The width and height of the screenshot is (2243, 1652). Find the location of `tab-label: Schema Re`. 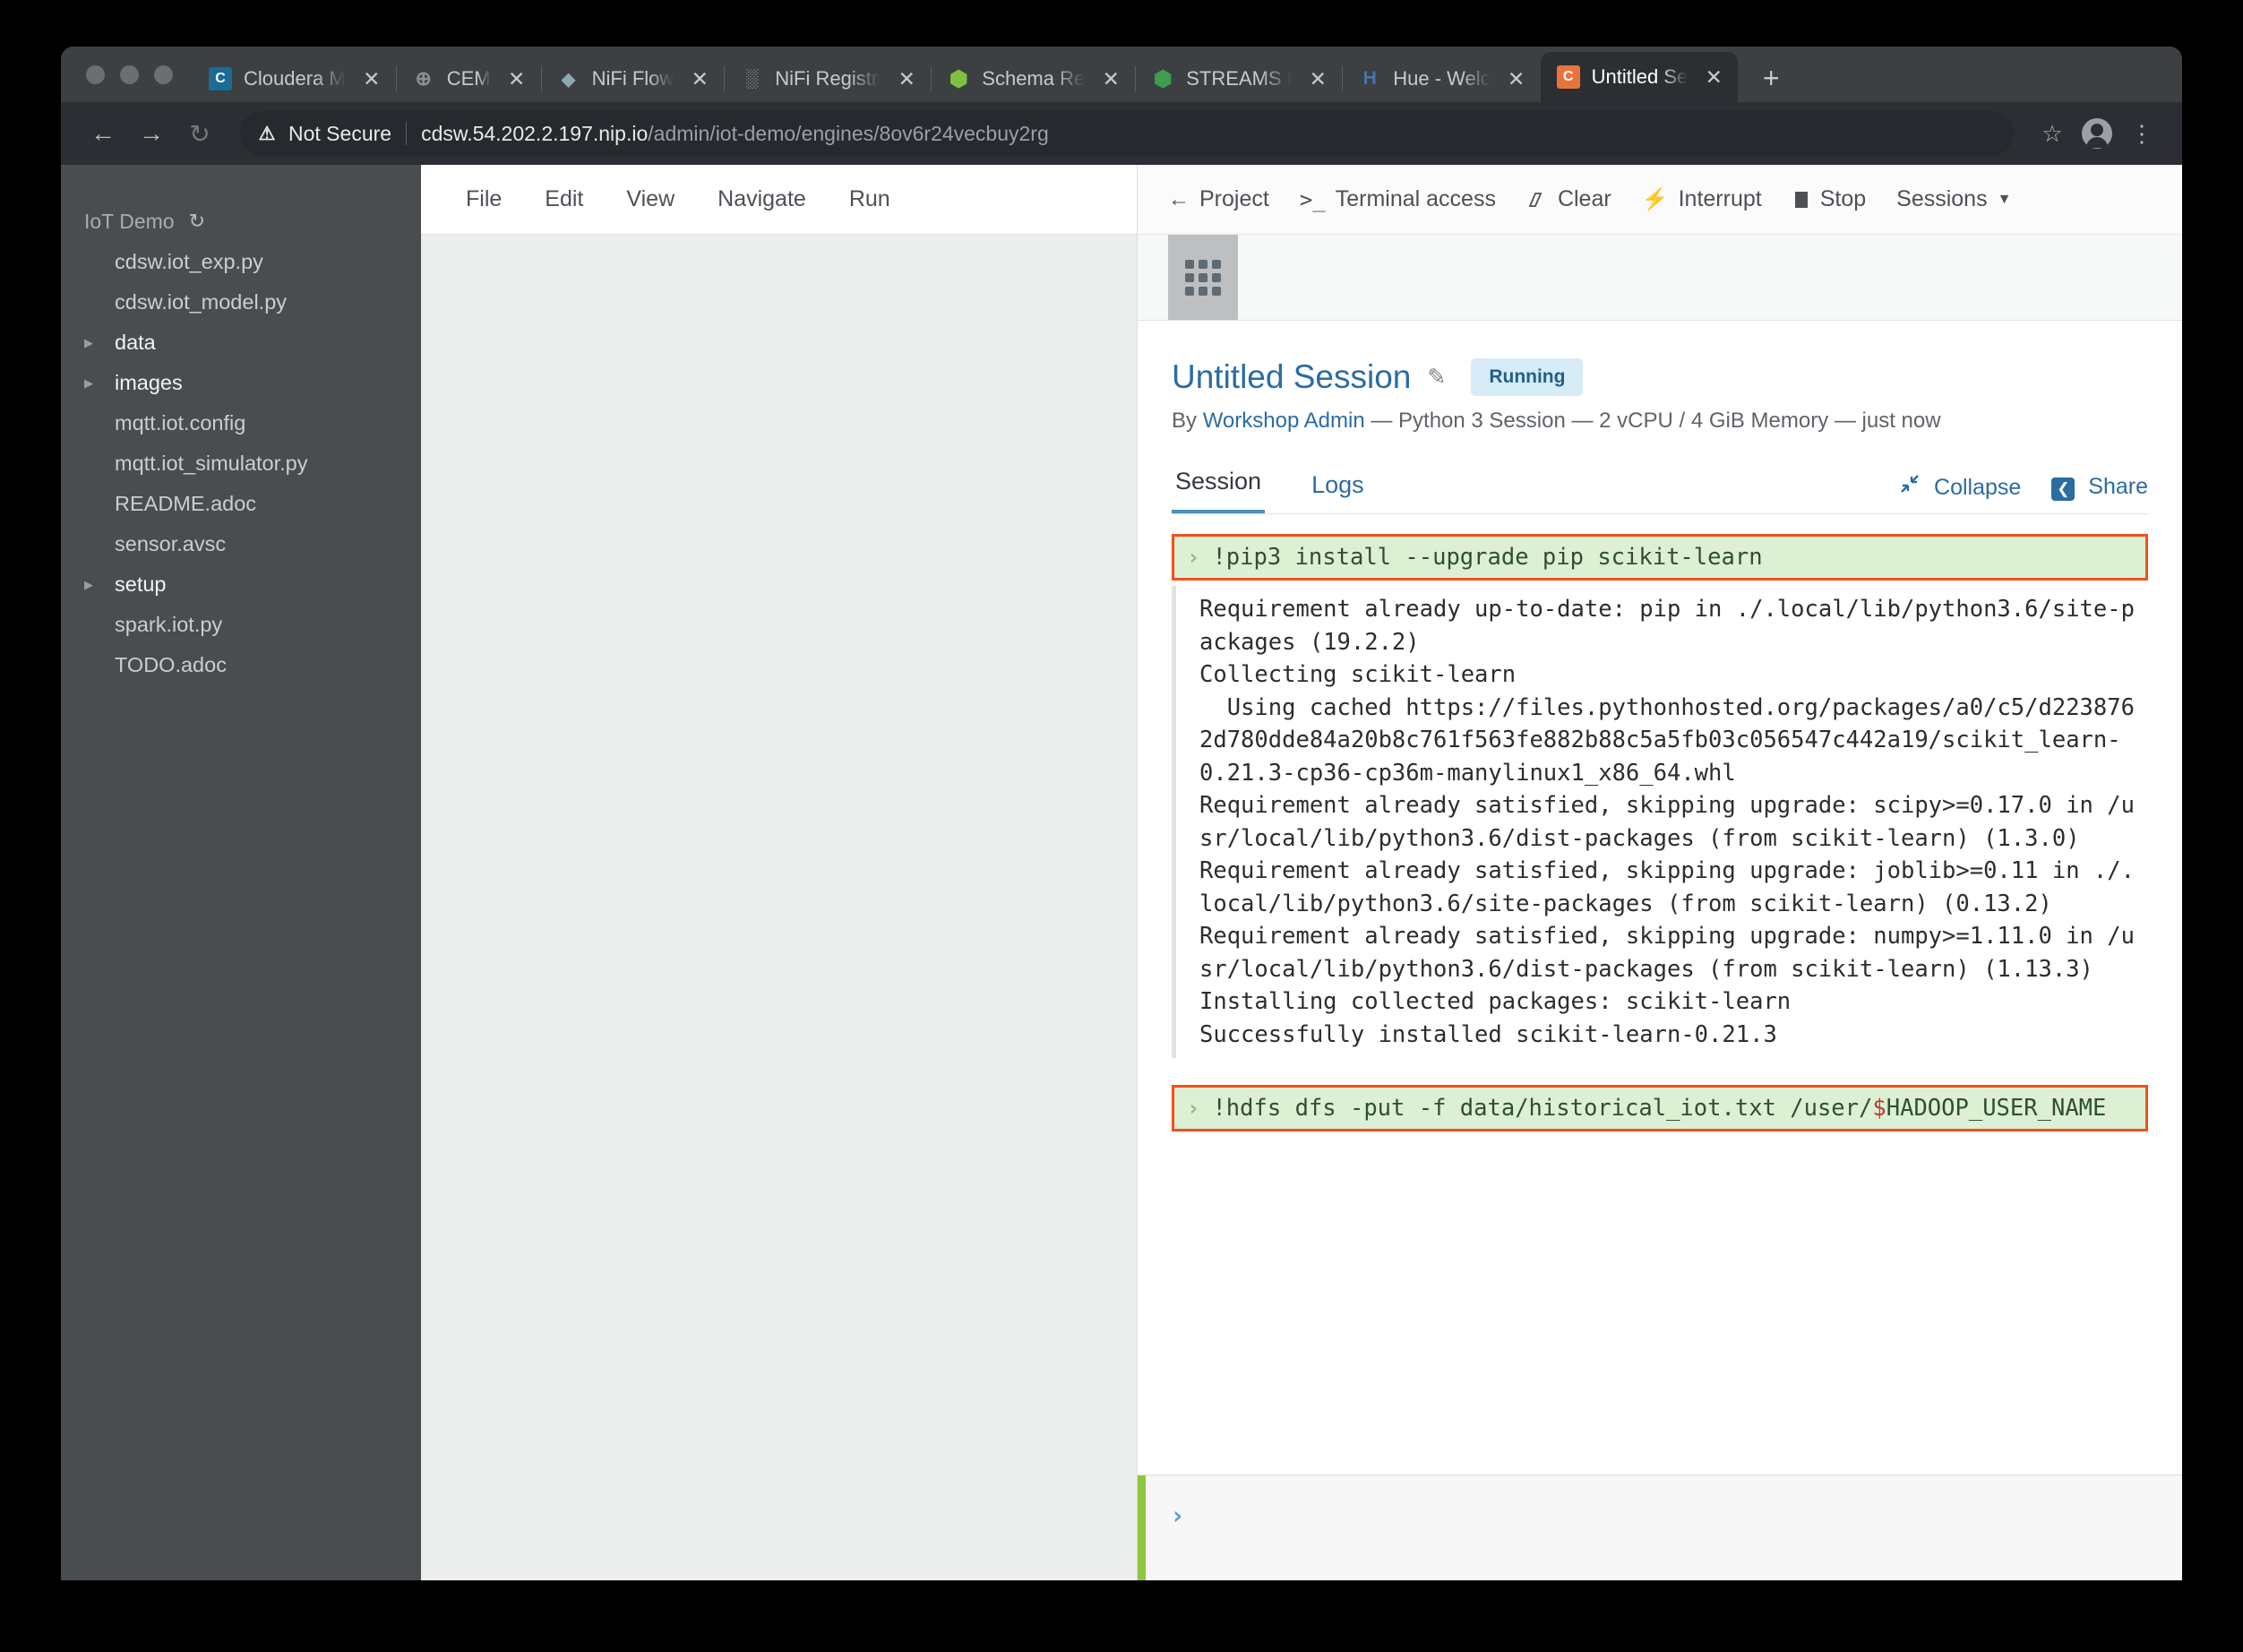

tab-label: Schema Re is located at coordinates (1034, 78).